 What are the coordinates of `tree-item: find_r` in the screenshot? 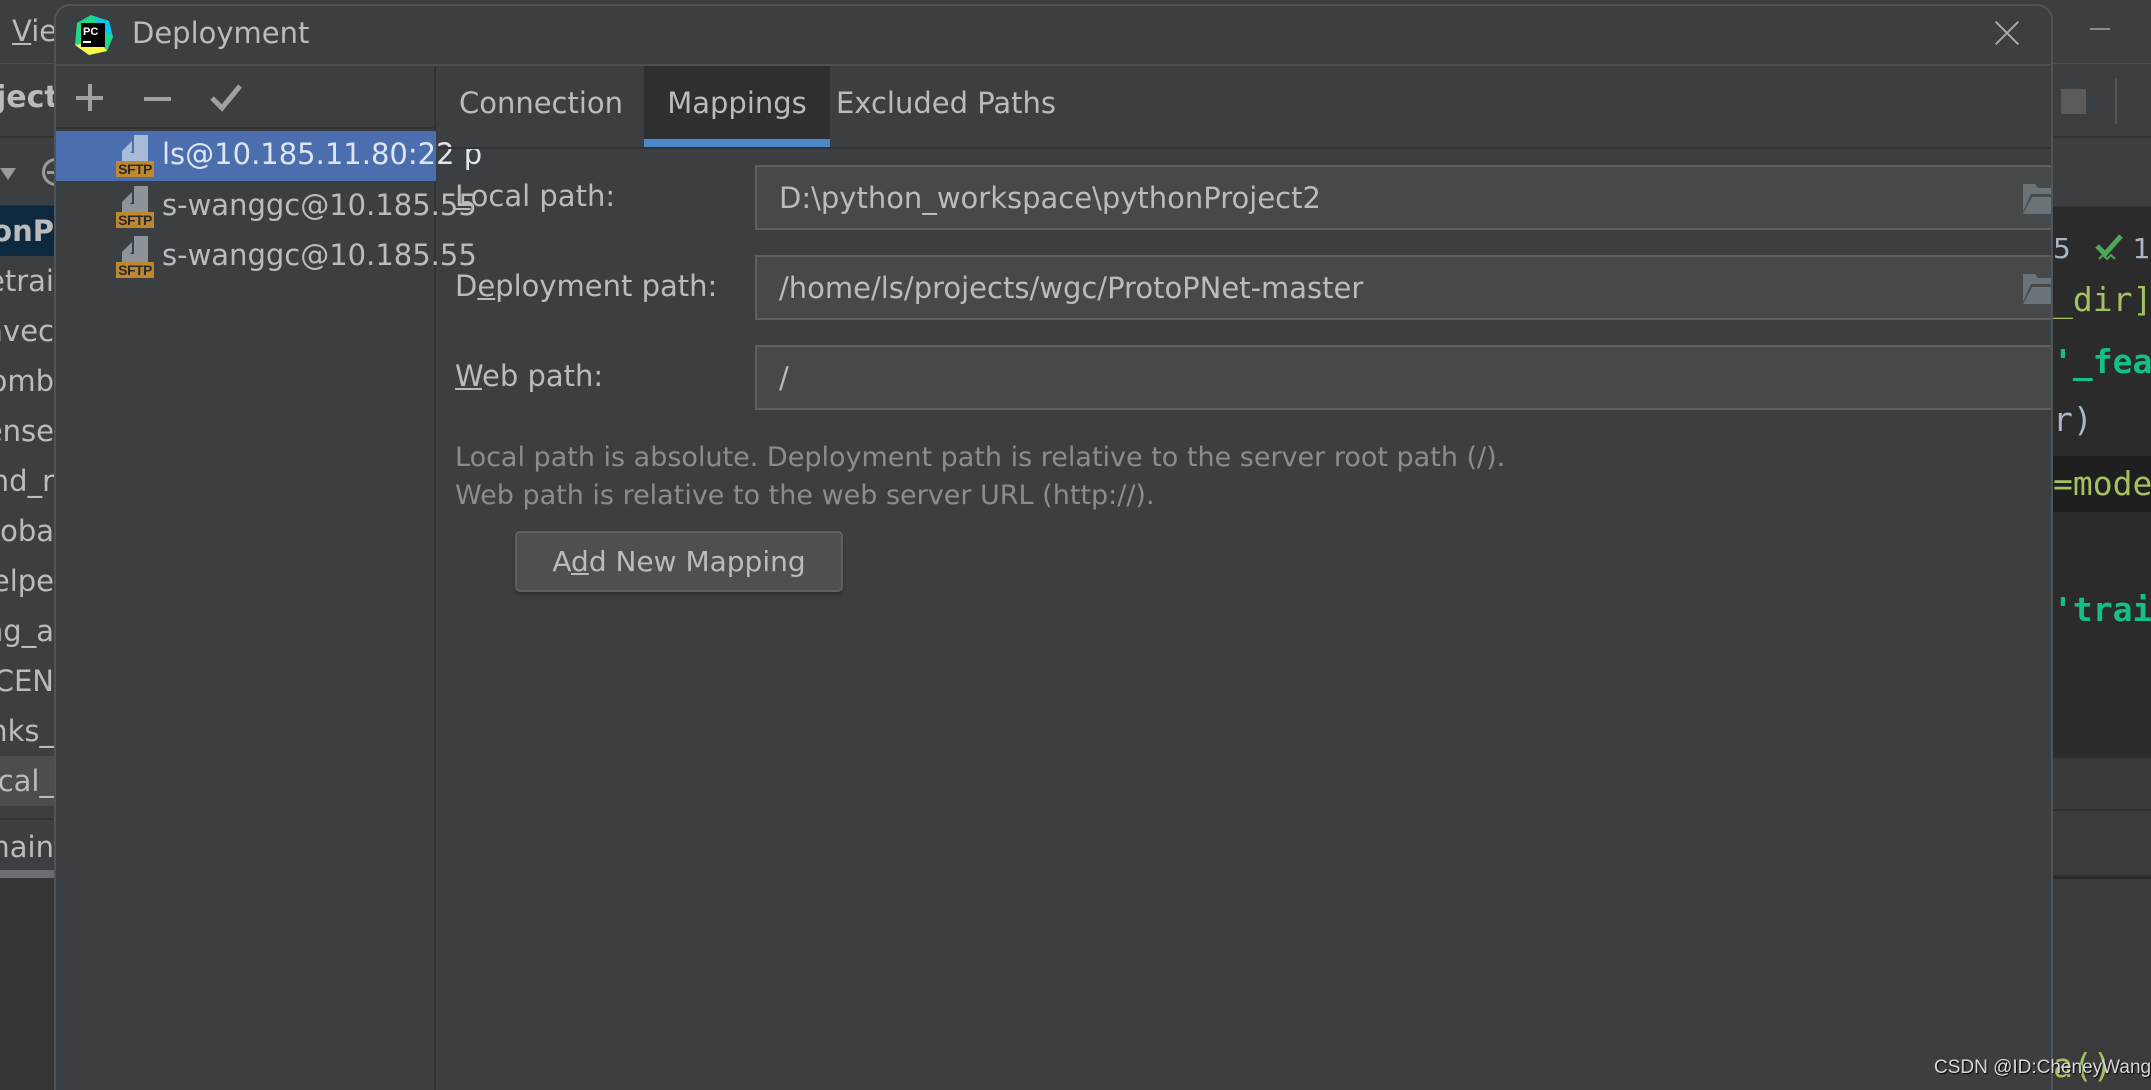 It's located at (27, 481).